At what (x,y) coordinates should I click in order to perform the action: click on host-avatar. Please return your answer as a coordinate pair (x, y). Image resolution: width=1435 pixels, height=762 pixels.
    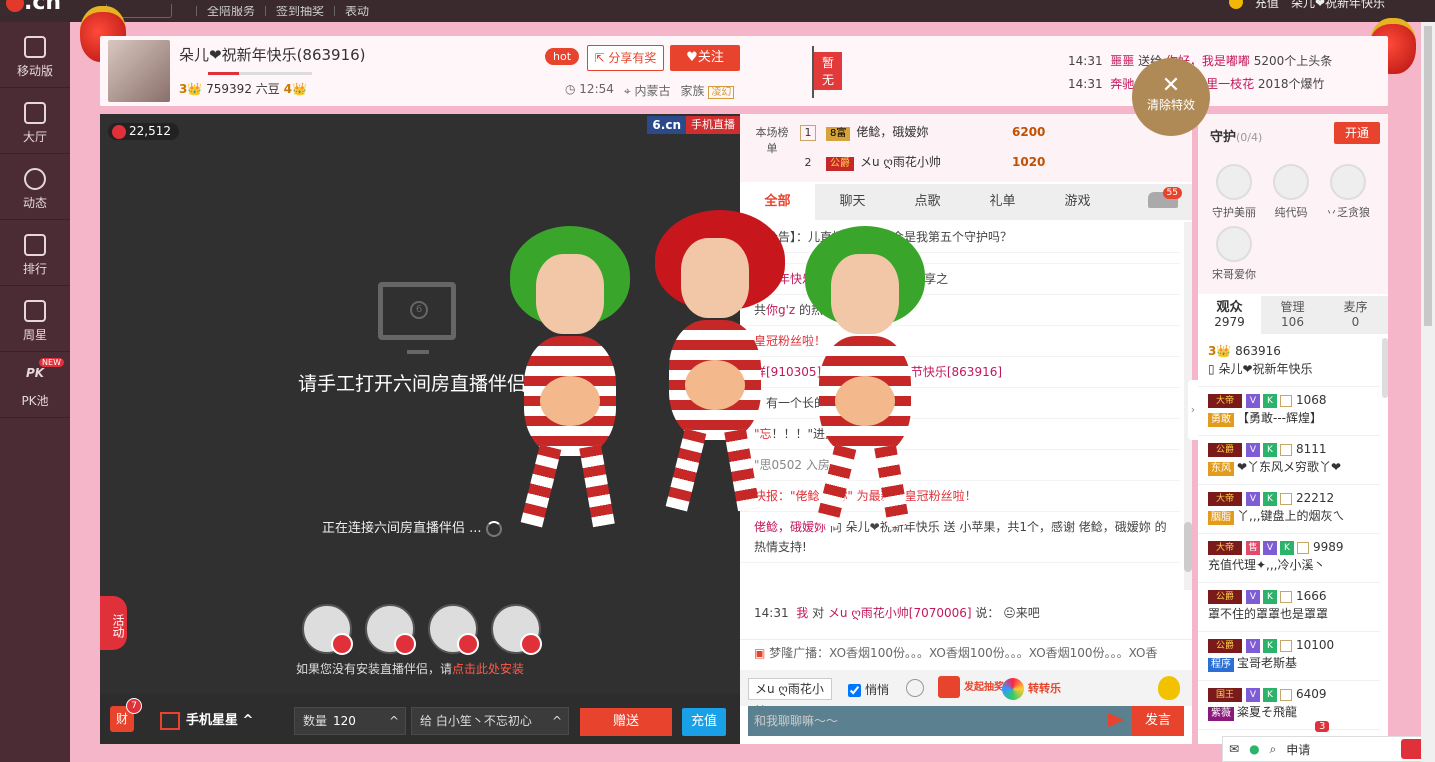
    Looking at the image, I should click on (139, 71).